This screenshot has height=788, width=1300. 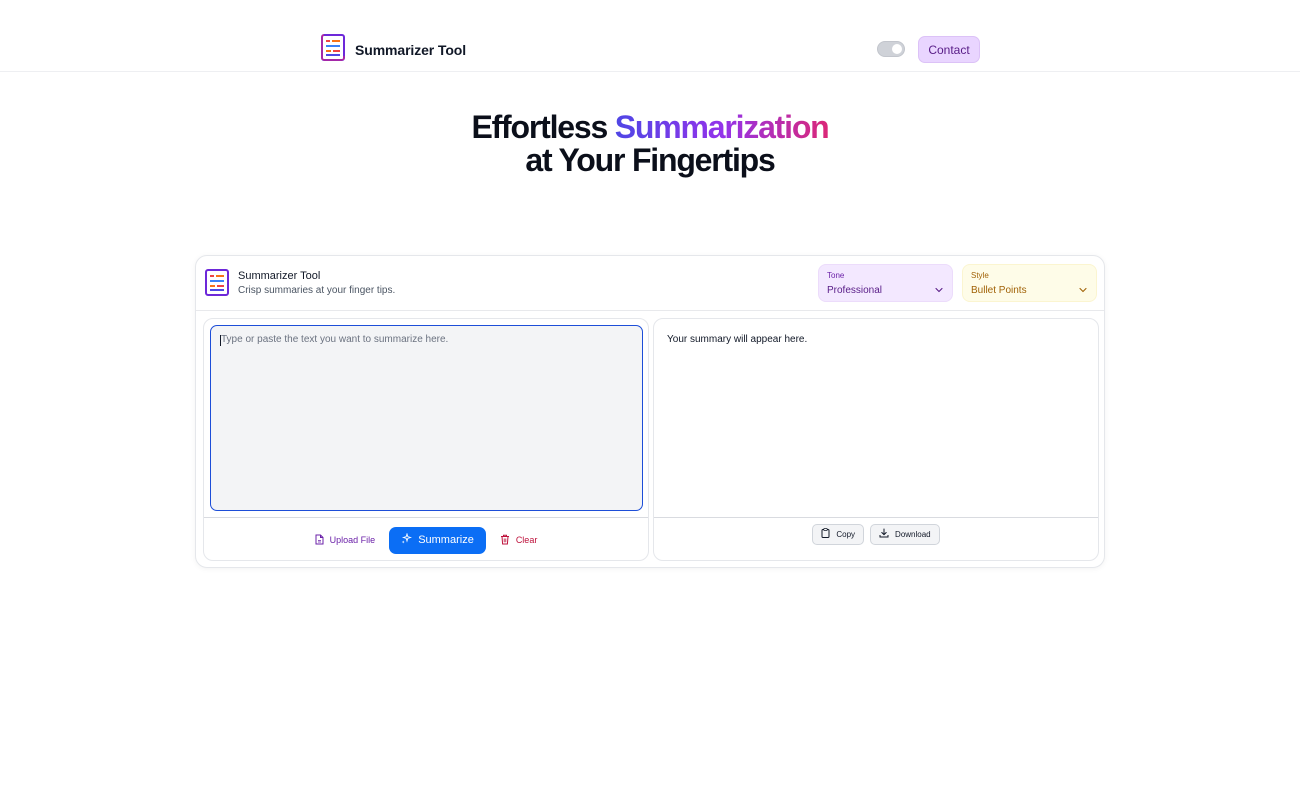 I want to click on top-navbar: Summarizer Tool Contact, so click(x=650, y=36).